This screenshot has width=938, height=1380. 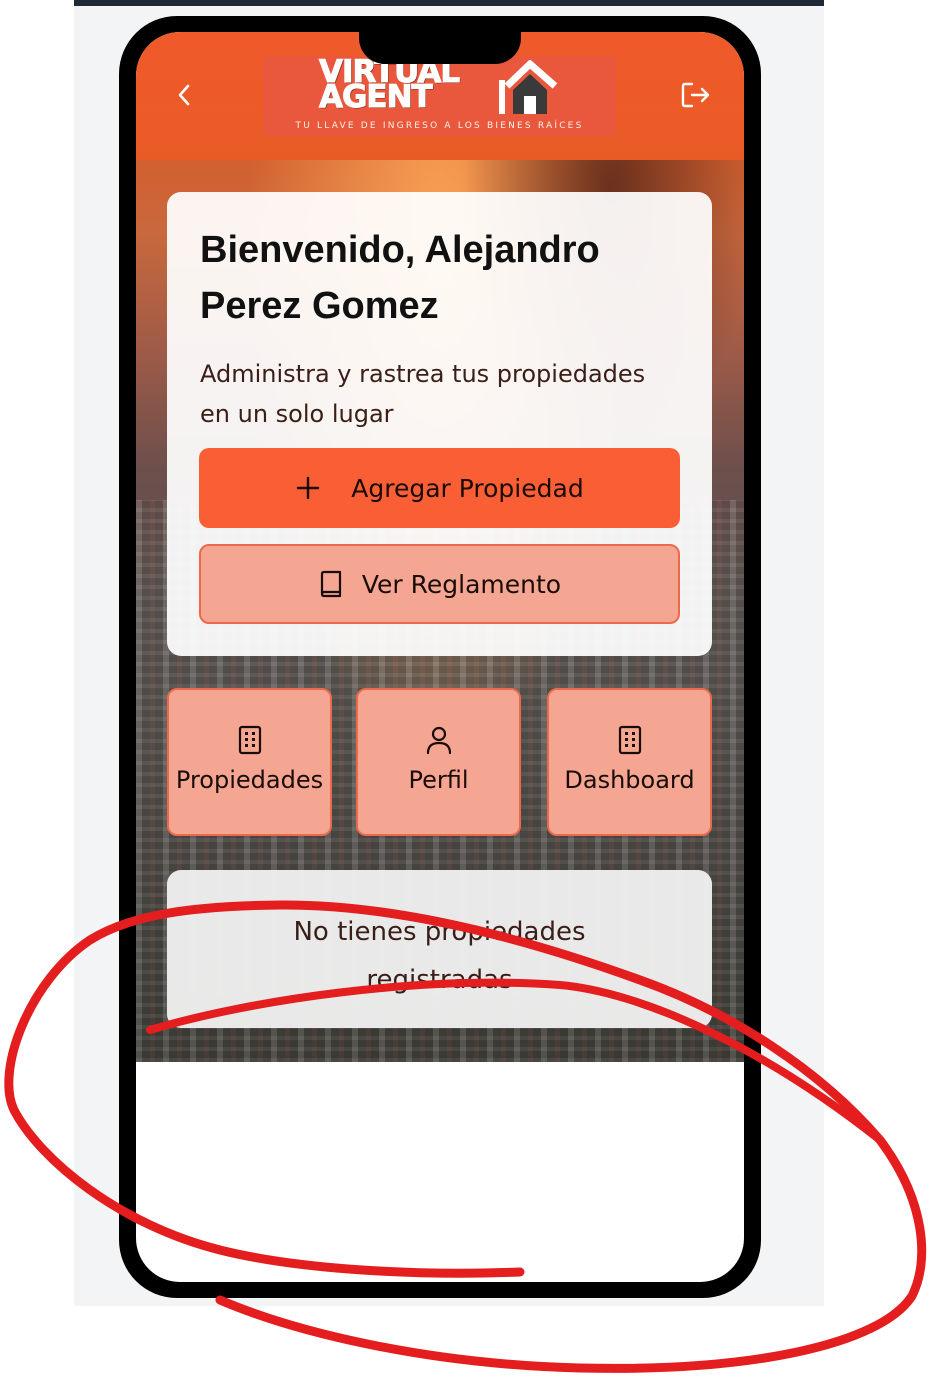 What do you see at coordinates (330, 584) in the screenshot?
I see `book-icon` at bounding box center [330, 584].